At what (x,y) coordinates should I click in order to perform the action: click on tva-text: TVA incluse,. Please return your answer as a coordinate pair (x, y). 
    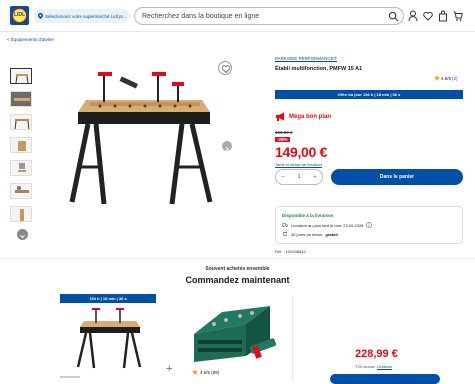
    Looking at the image, I should click on (365, 367).